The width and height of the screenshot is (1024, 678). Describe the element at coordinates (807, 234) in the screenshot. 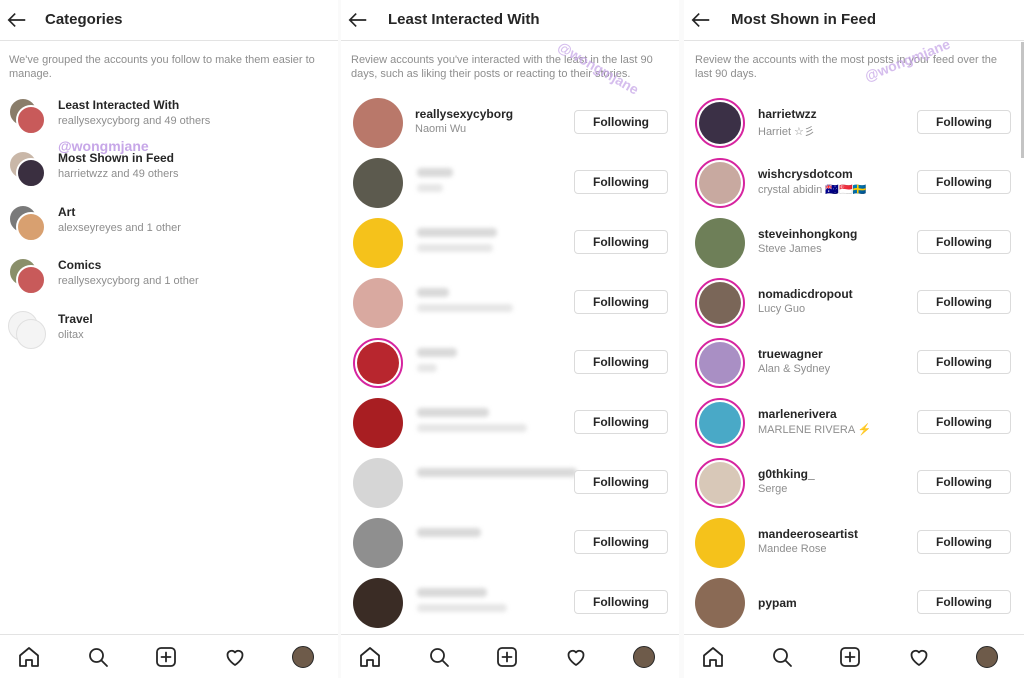

I see `username: steveinhongkong` at that location.